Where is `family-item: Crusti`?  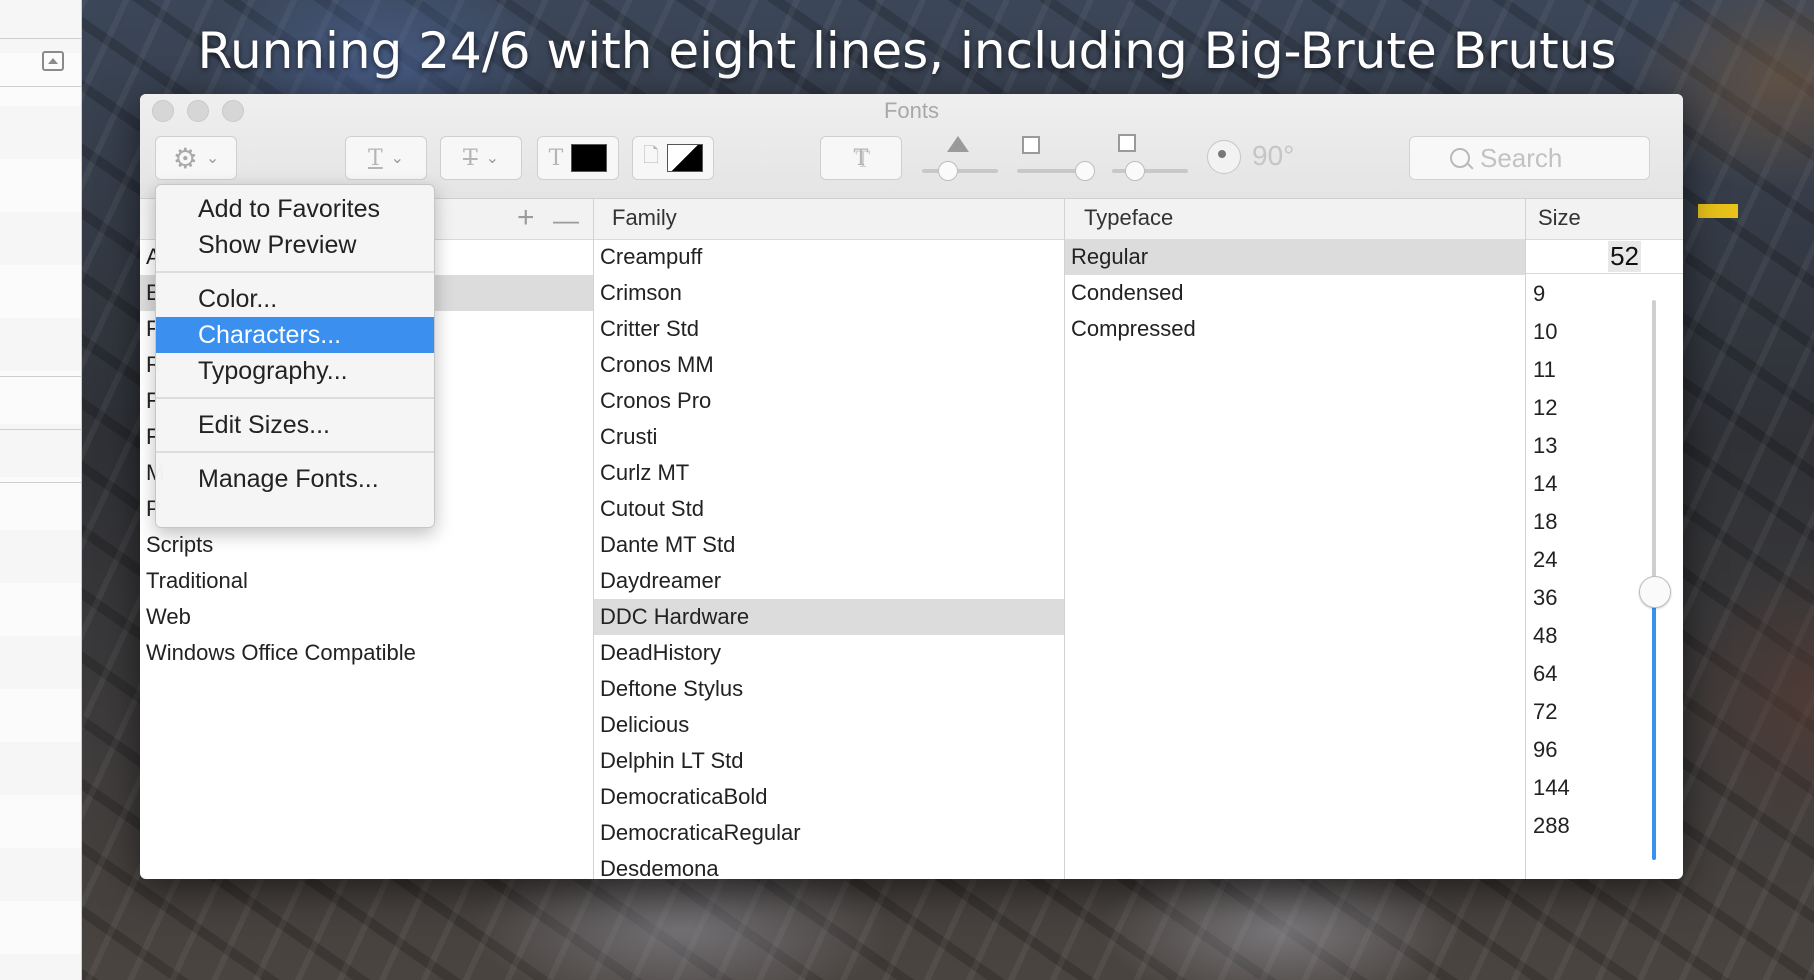 family-item: Crusti is located at coordinates (829, 437).